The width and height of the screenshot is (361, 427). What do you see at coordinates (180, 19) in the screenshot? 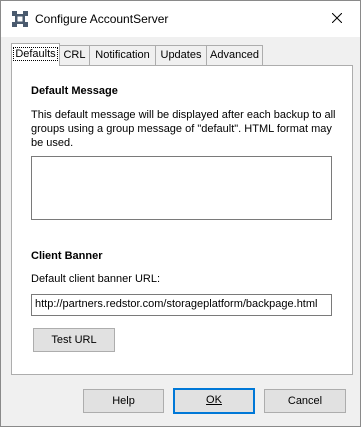
I see `title-bar: Configure AccountServer` at bounding box center [180, 19].